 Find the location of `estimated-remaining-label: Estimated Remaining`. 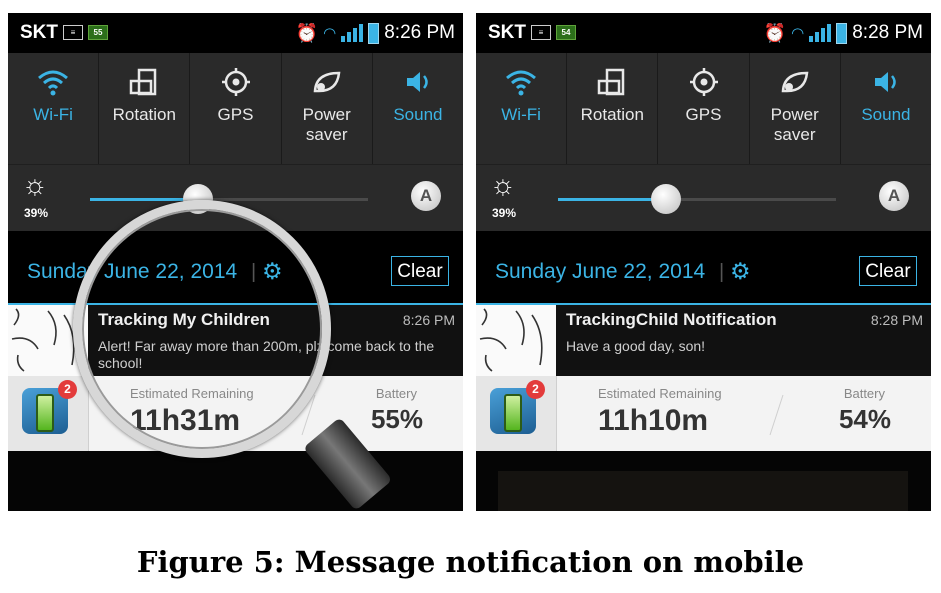

estimated-remaining-label: Estimated Remaining is located at coordinates (660, 393).